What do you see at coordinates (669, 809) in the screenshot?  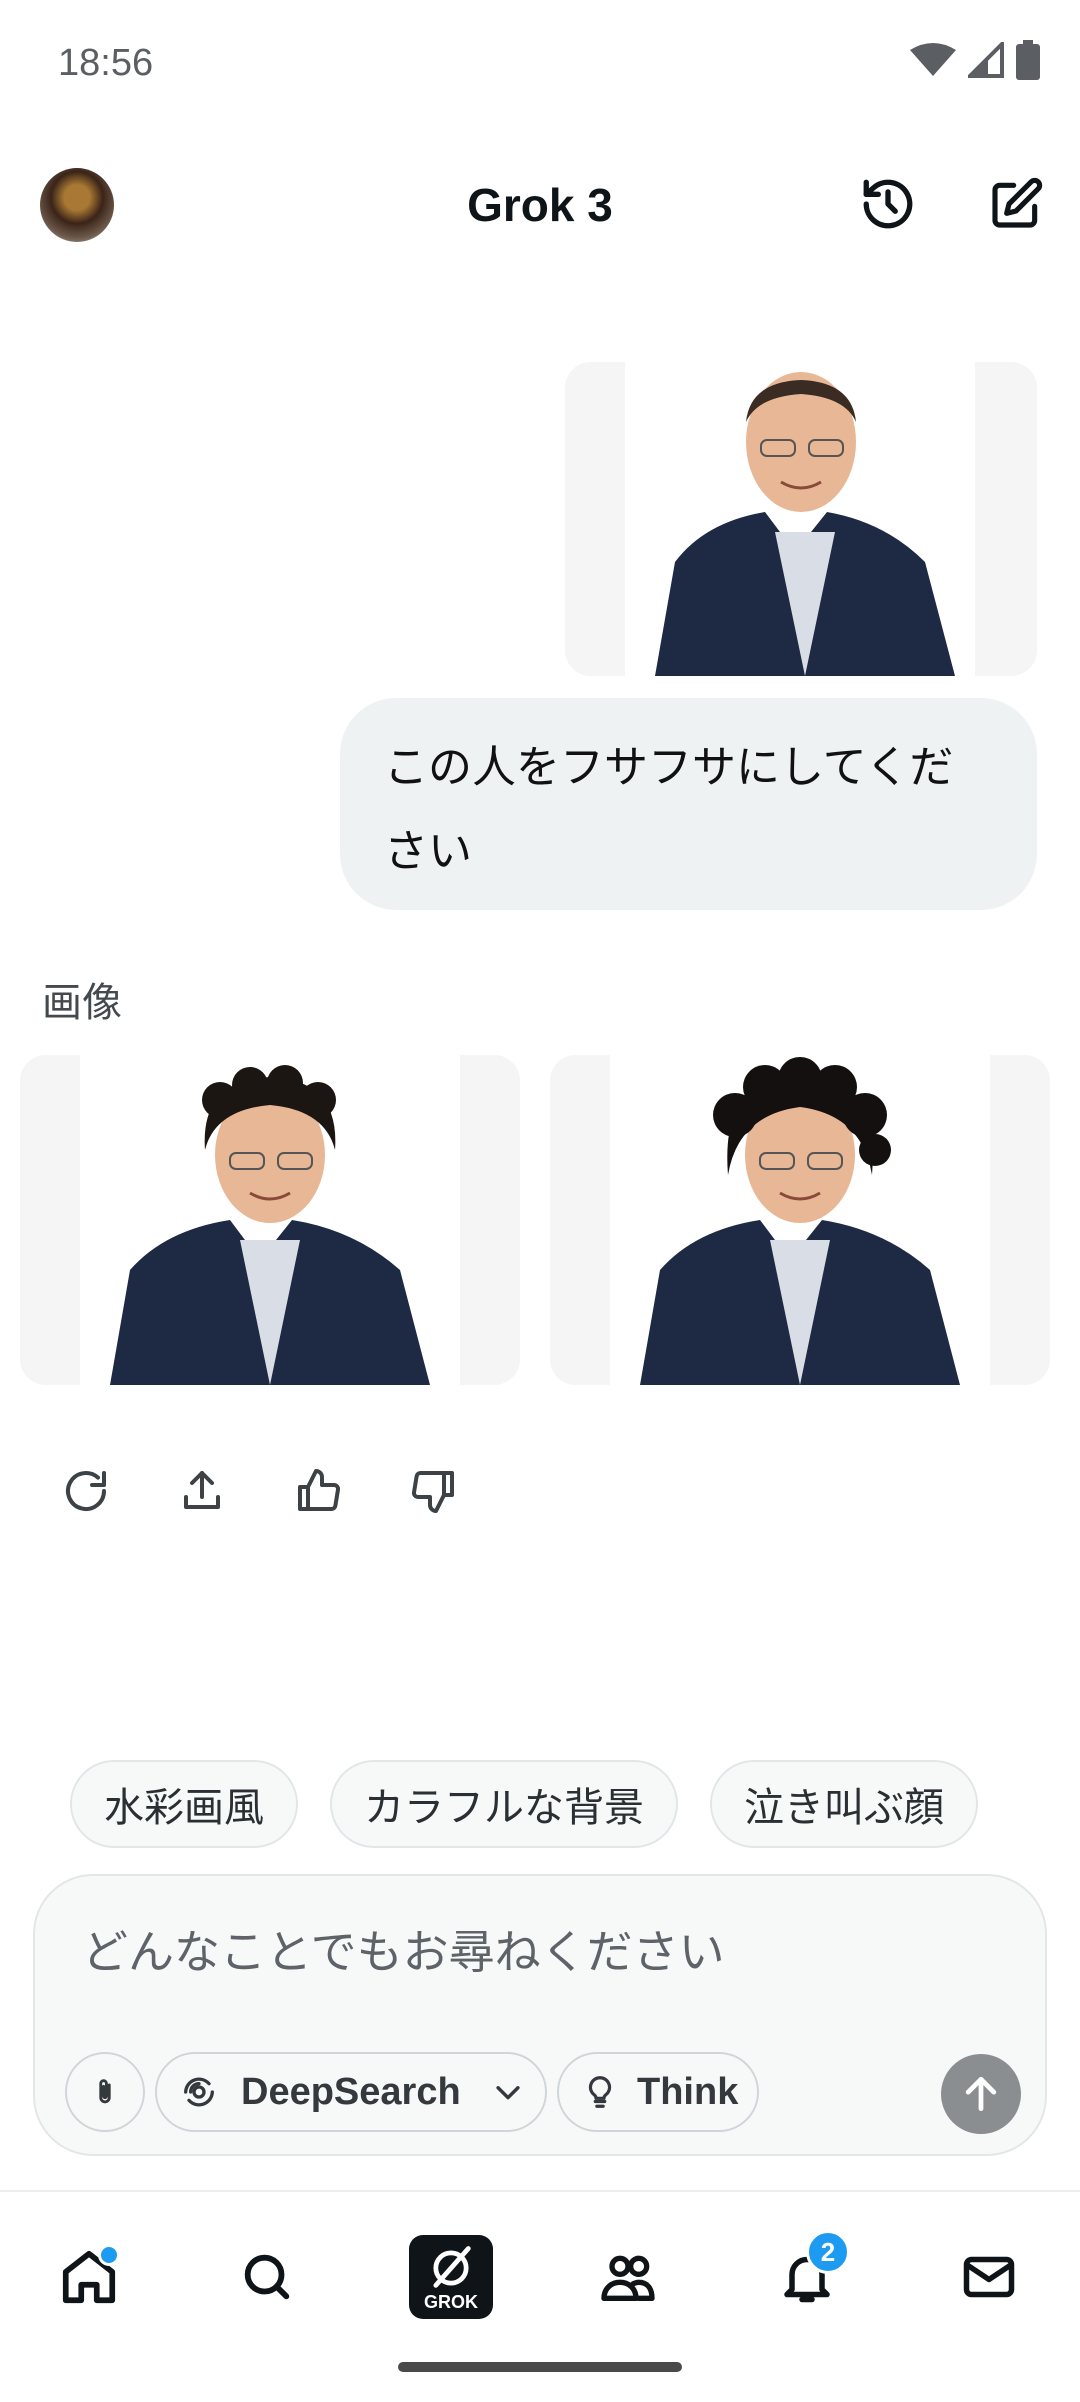 I see `user-message-text: この人をフサフサにしてください` at bounding box center [669, 809].